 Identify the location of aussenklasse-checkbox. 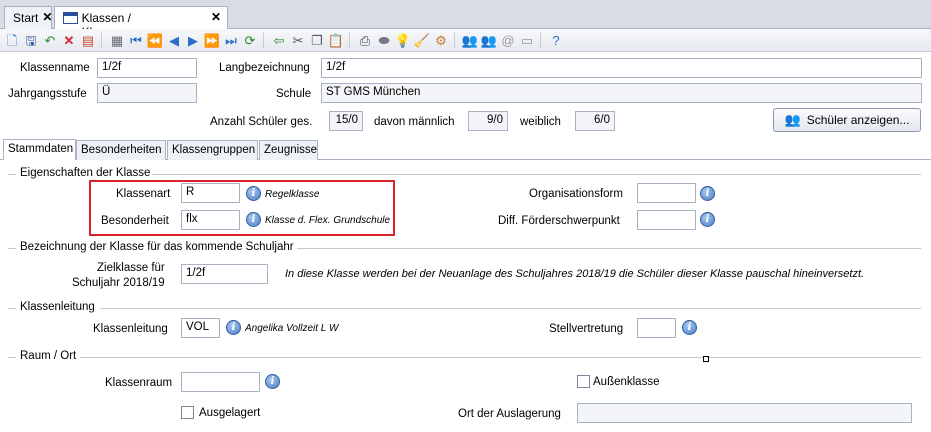
(583, 381).